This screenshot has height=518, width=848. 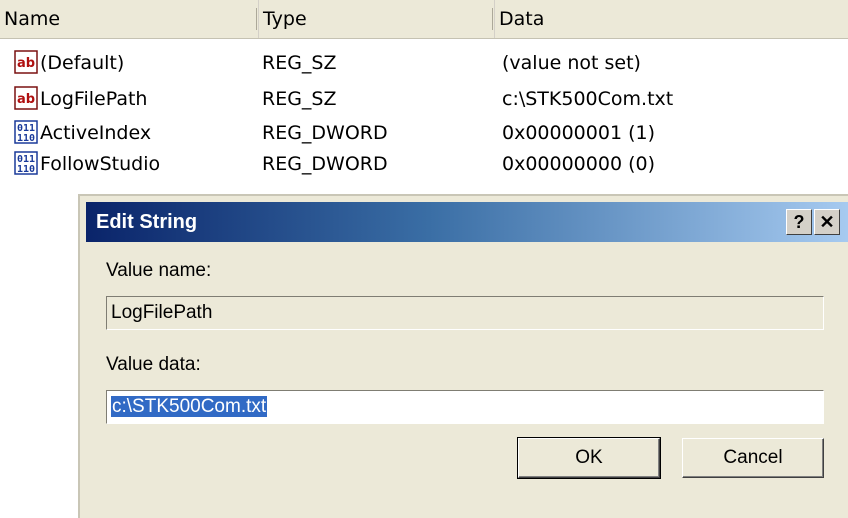 What do you see at coordinates (94, 99) in the screenshot?
I see `row-name: LogFilePath` at bounding box center [94, 99].